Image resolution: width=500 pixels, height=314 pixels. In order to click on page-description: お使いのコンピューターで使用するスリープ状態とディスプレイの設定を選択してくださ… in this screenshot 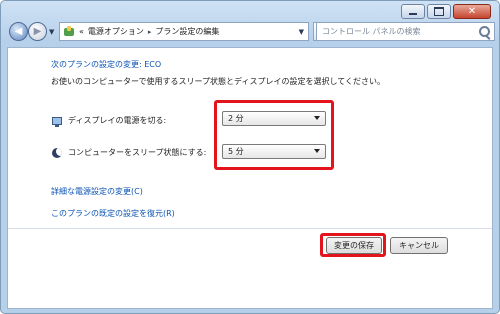, I will do `click(218, 81)`.